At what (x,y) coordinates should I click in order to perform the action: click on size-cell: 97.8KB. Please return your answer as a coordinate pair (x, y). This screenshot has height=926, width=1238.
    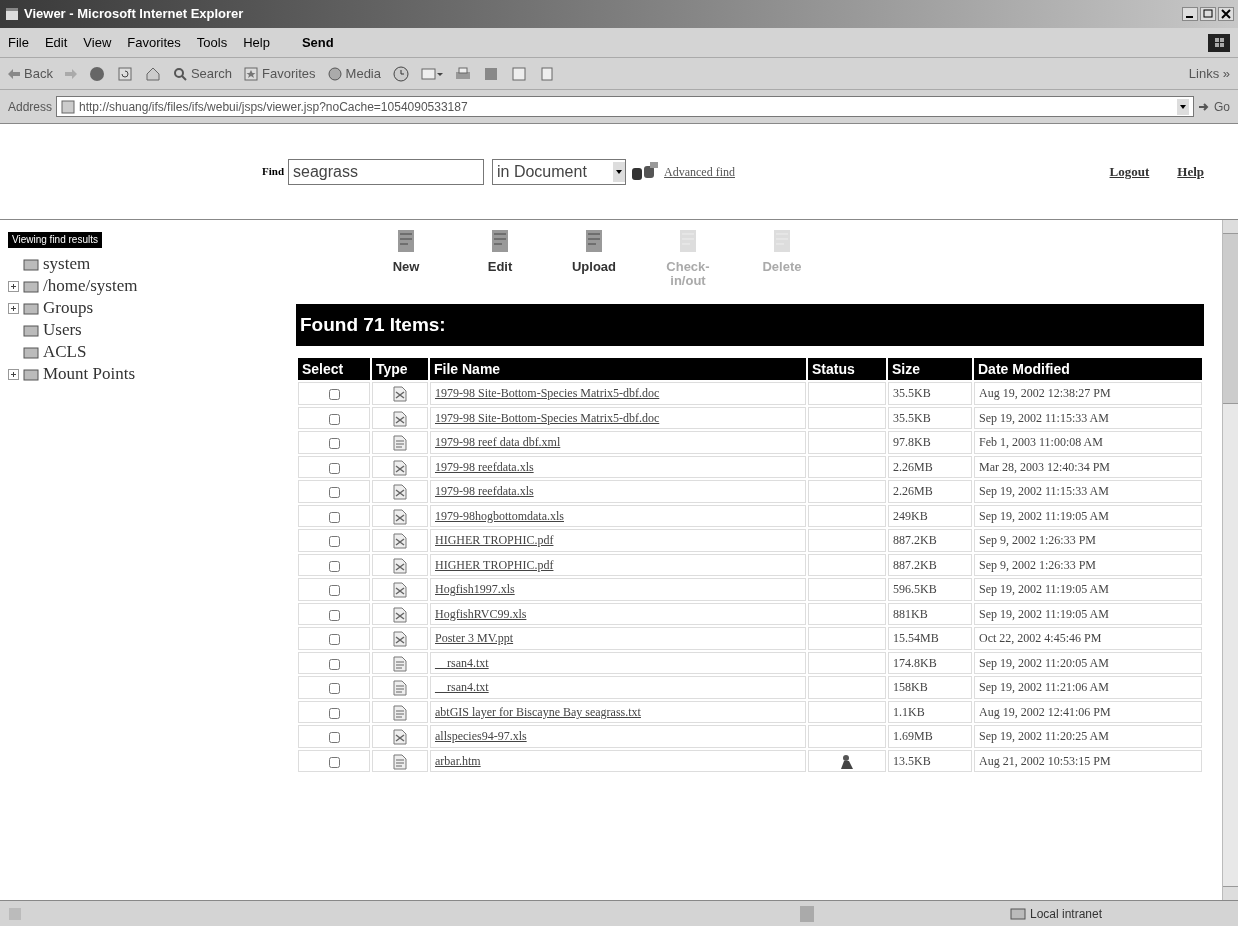
    Looking at the image, I should click on (930, 442).